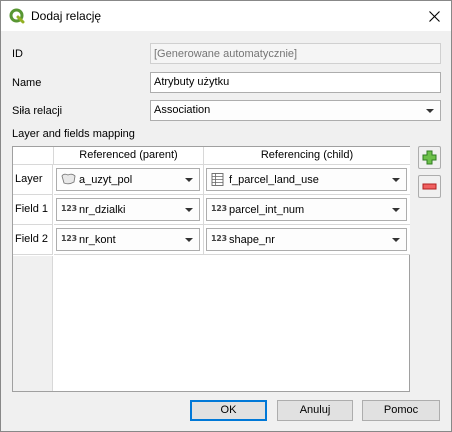 The image size is (452, 432). Describe the element at coordinates (192, 82) in the screenshot. I see `name-value: Atrybuty użytku` at that location.